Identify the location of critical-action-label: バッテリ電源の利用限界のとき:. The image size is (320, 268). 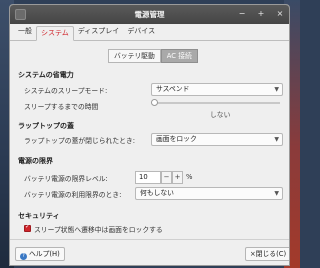
(73, 195).